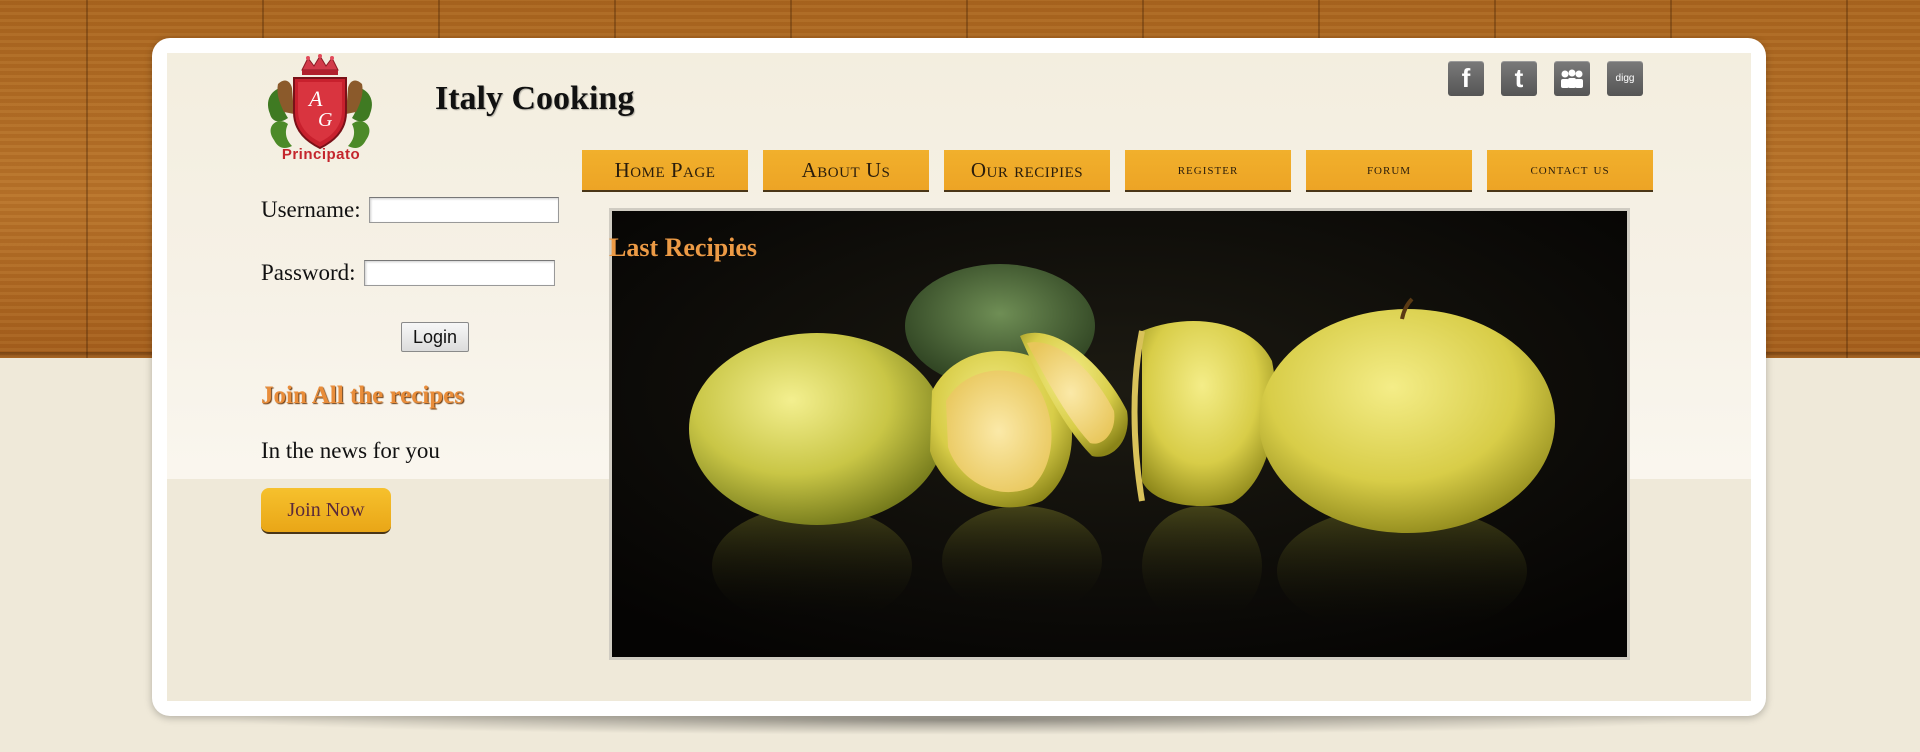 The height and width of the screenshot is (752, 1920). I want to click on twitter-icon: t, so click(1519, 78).